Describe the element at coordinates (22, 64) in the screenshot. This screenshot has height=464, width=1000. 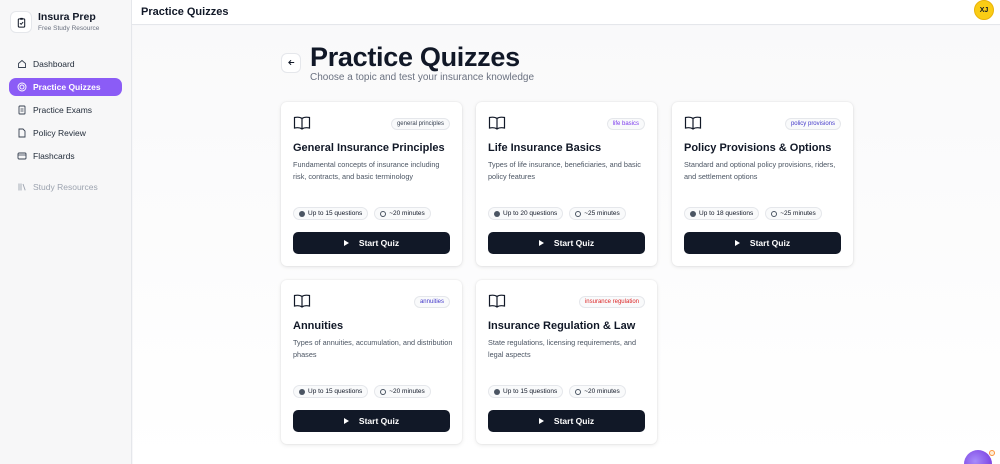
I see `home-icon` at that location.